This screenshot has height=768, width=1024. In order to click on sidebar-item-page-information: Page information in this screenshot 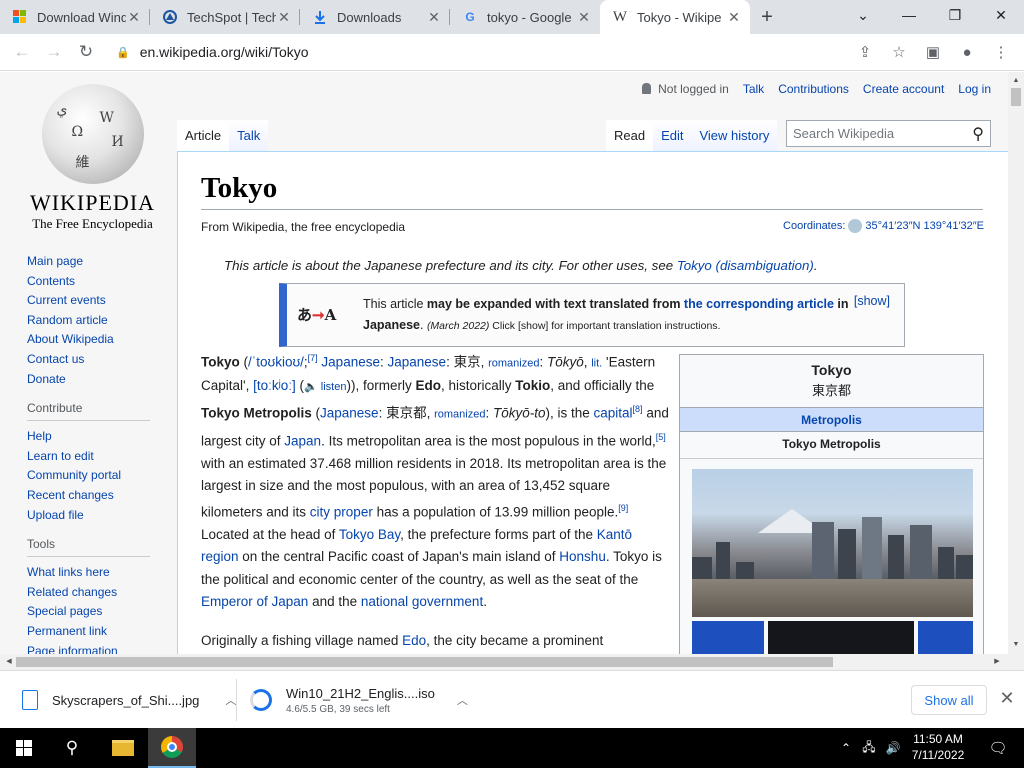, I will do `click(101, 648)`.